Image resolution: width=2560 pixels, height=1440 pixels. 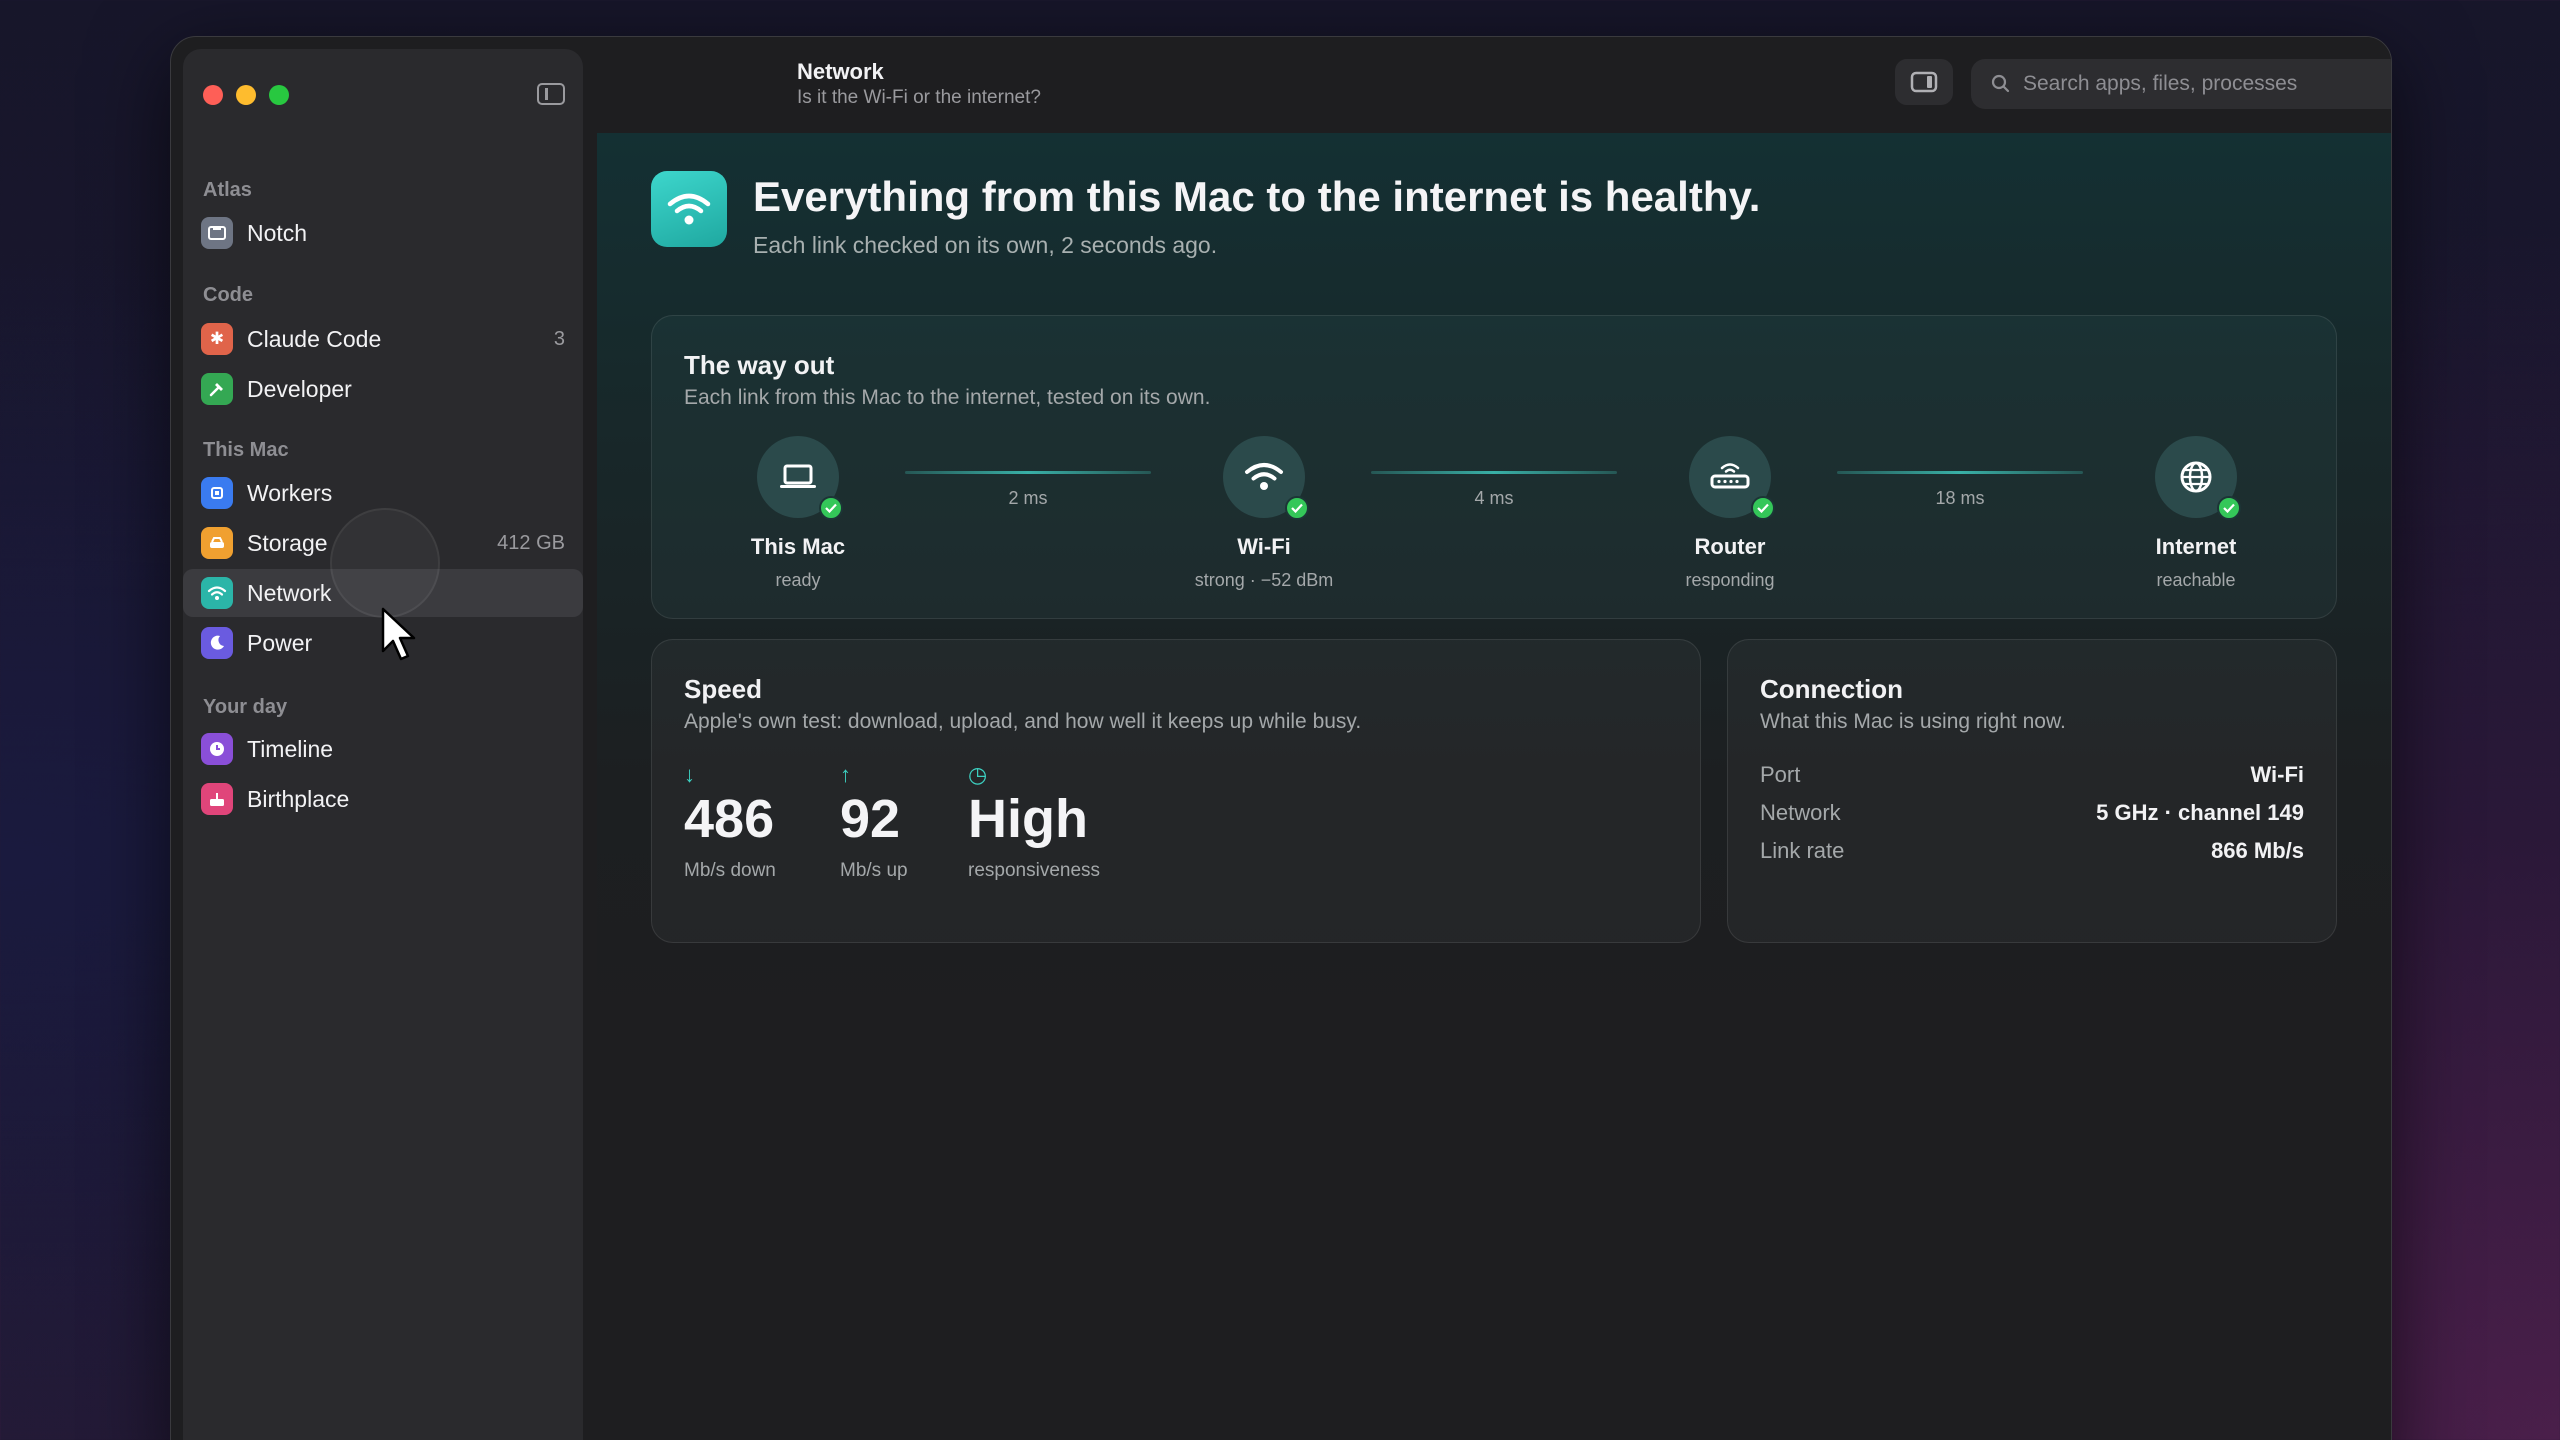 What do you see at coordinates (1960, 498) in the screenshot?
I see `link-latency: 18 ms` at bounding box center [1960, 498].